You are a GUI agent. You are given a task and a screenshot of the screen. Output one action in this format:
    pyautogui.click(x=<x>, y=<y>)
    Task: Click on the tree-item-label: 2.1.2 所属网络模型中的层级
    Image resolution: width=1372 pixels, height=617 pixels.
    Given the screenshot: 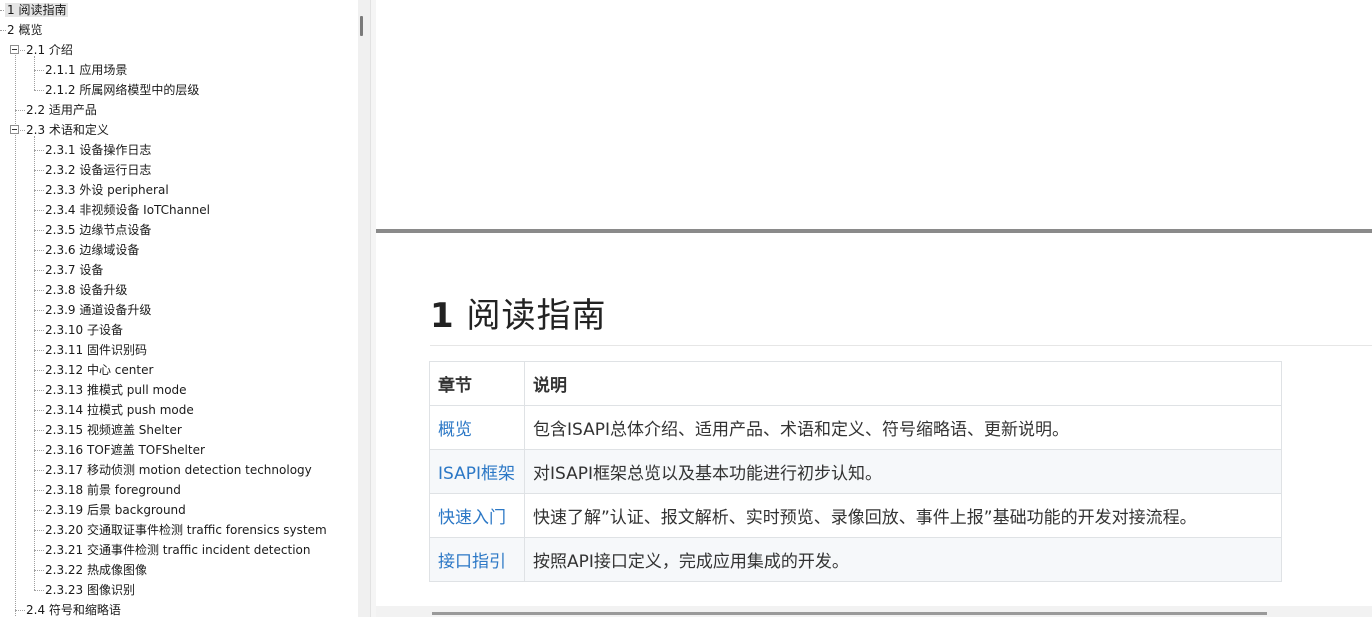 What is the action you would take?
    pyautogui.click(x=122, y=90)
    